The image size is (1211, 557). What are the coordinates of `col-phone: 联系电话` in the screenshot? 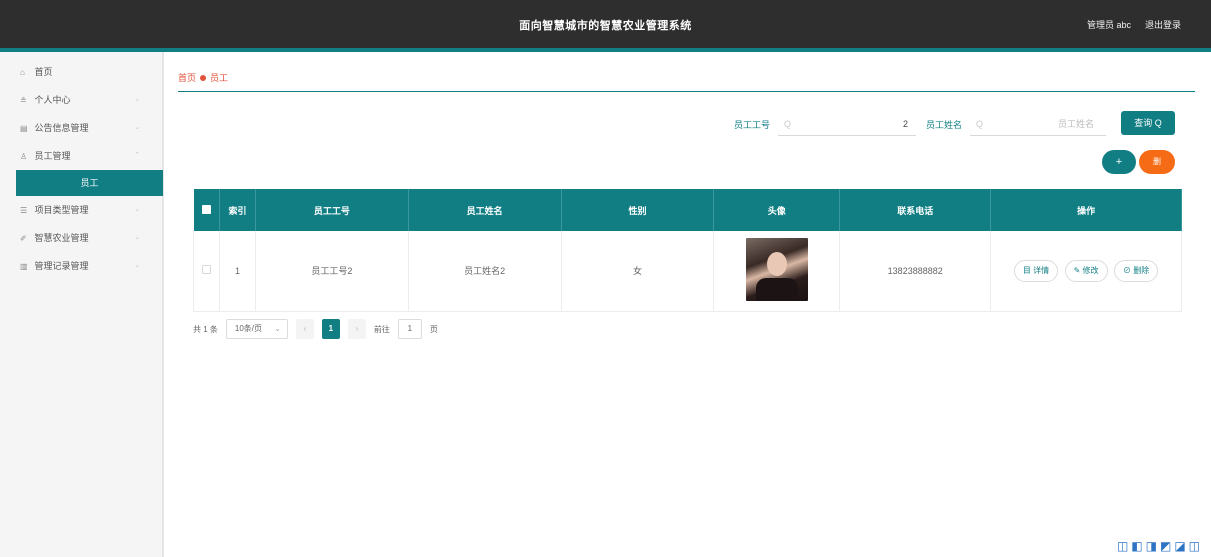 It's located at (915, 210).